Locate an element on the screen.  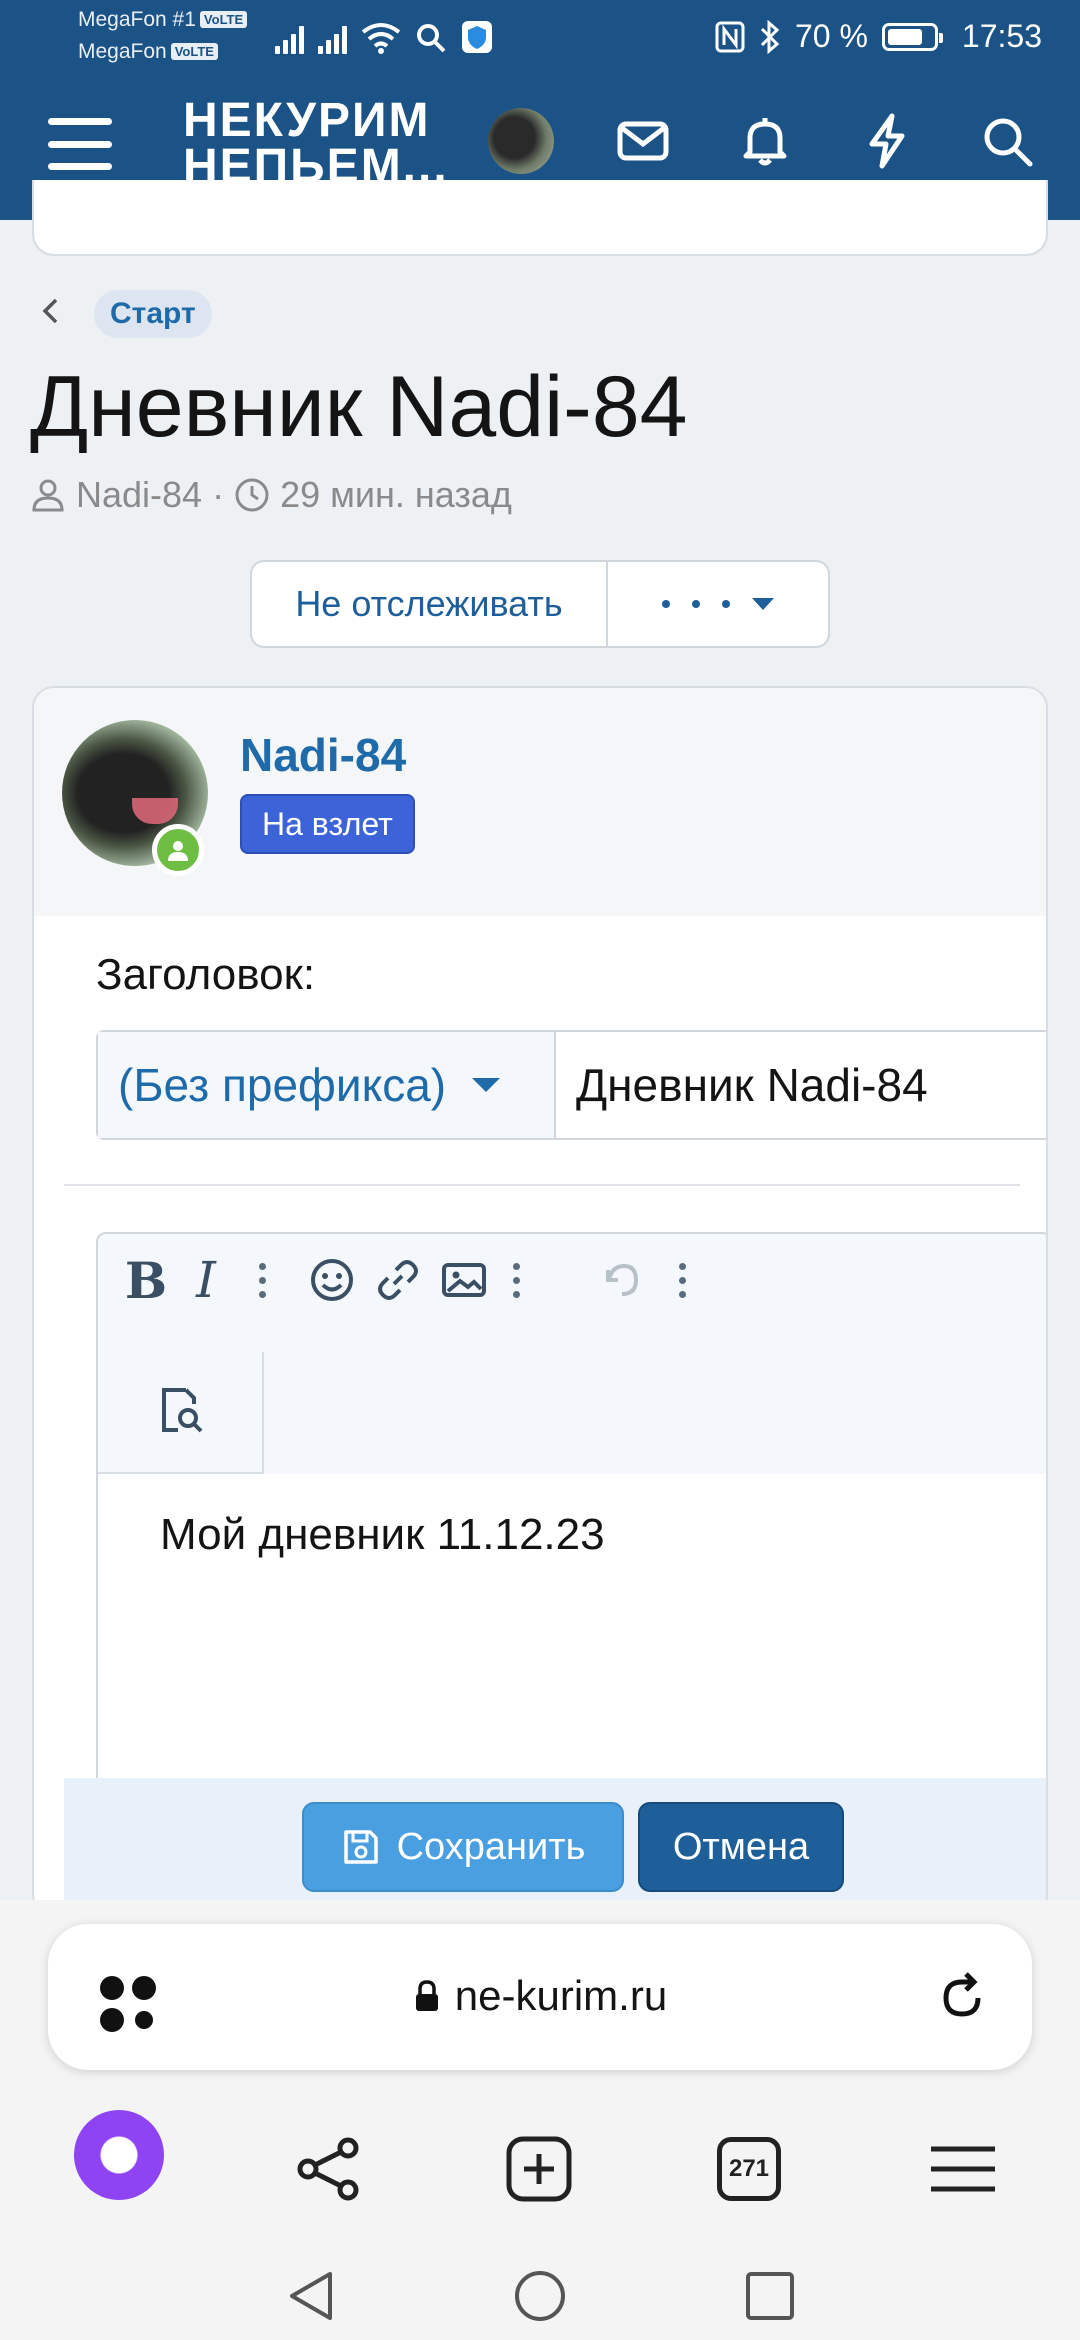
carrier-1: MegaFon #1 VoLTE is located at coordinates (163, 20).